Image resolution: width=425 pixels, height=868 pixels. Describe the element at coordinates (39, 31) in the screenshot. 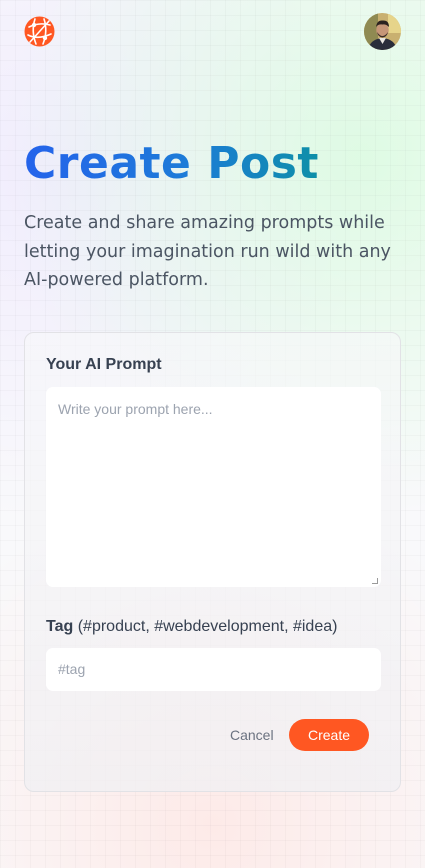

I see `logo-icon` at that location.